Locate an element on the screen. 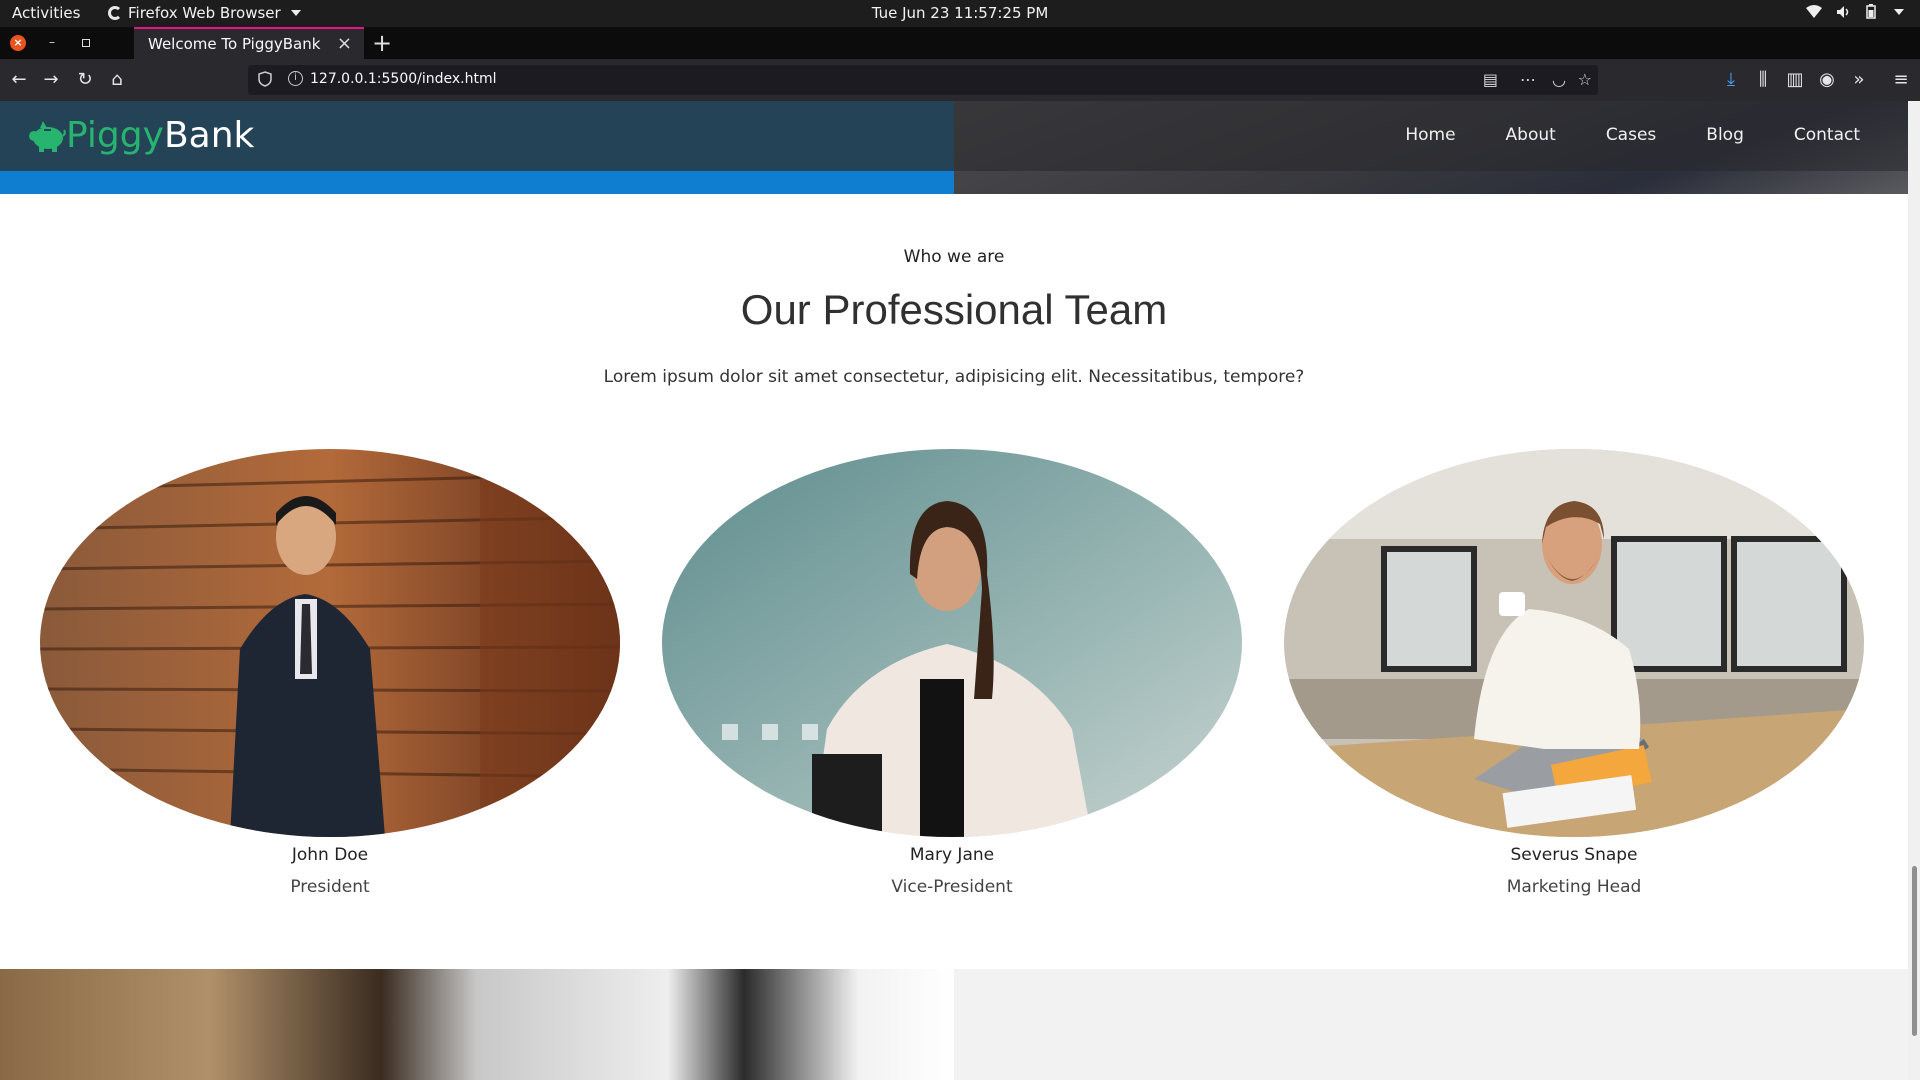  team-member-card: Mary Jane Vice-President is located at coordinates (952, 673).